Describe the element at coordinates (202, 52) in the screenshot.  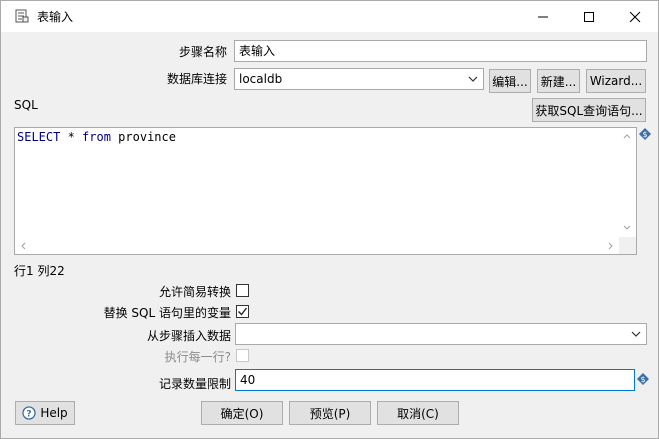
I see `step-name-label: 步骤名称` at that location.